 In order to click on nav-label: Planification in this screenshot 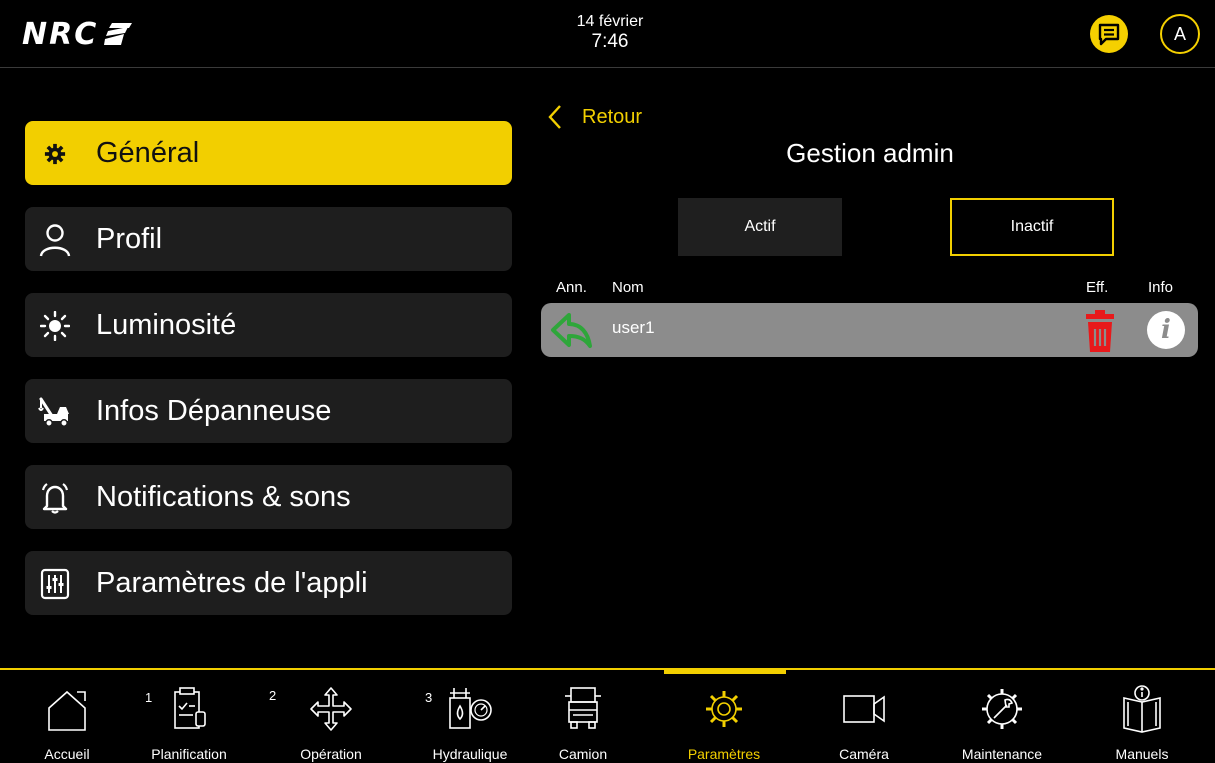, I will do `click(189, 754)`.